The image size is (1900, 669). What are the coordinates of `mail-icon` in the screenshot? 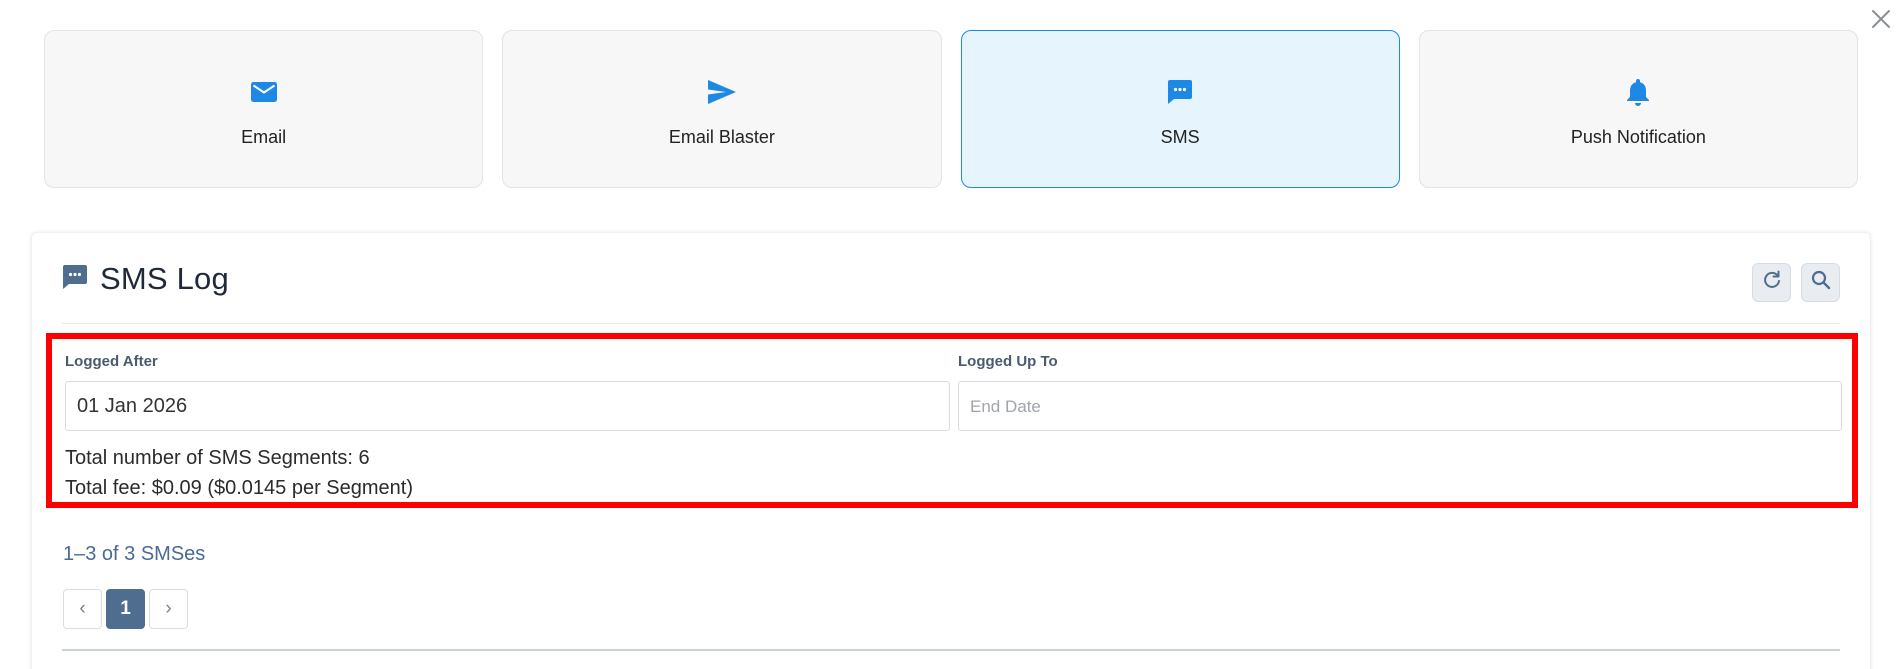 It's located at (264, 92).